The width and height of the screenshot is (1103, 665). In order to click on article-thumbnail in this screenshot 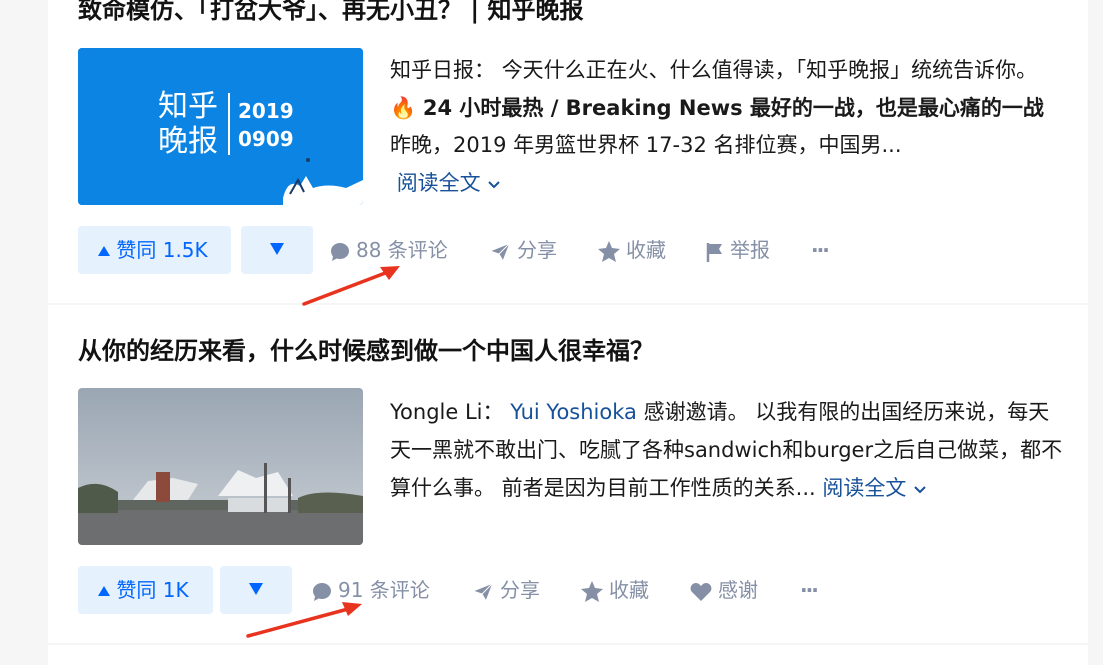, I will do `click(220, 466)`.